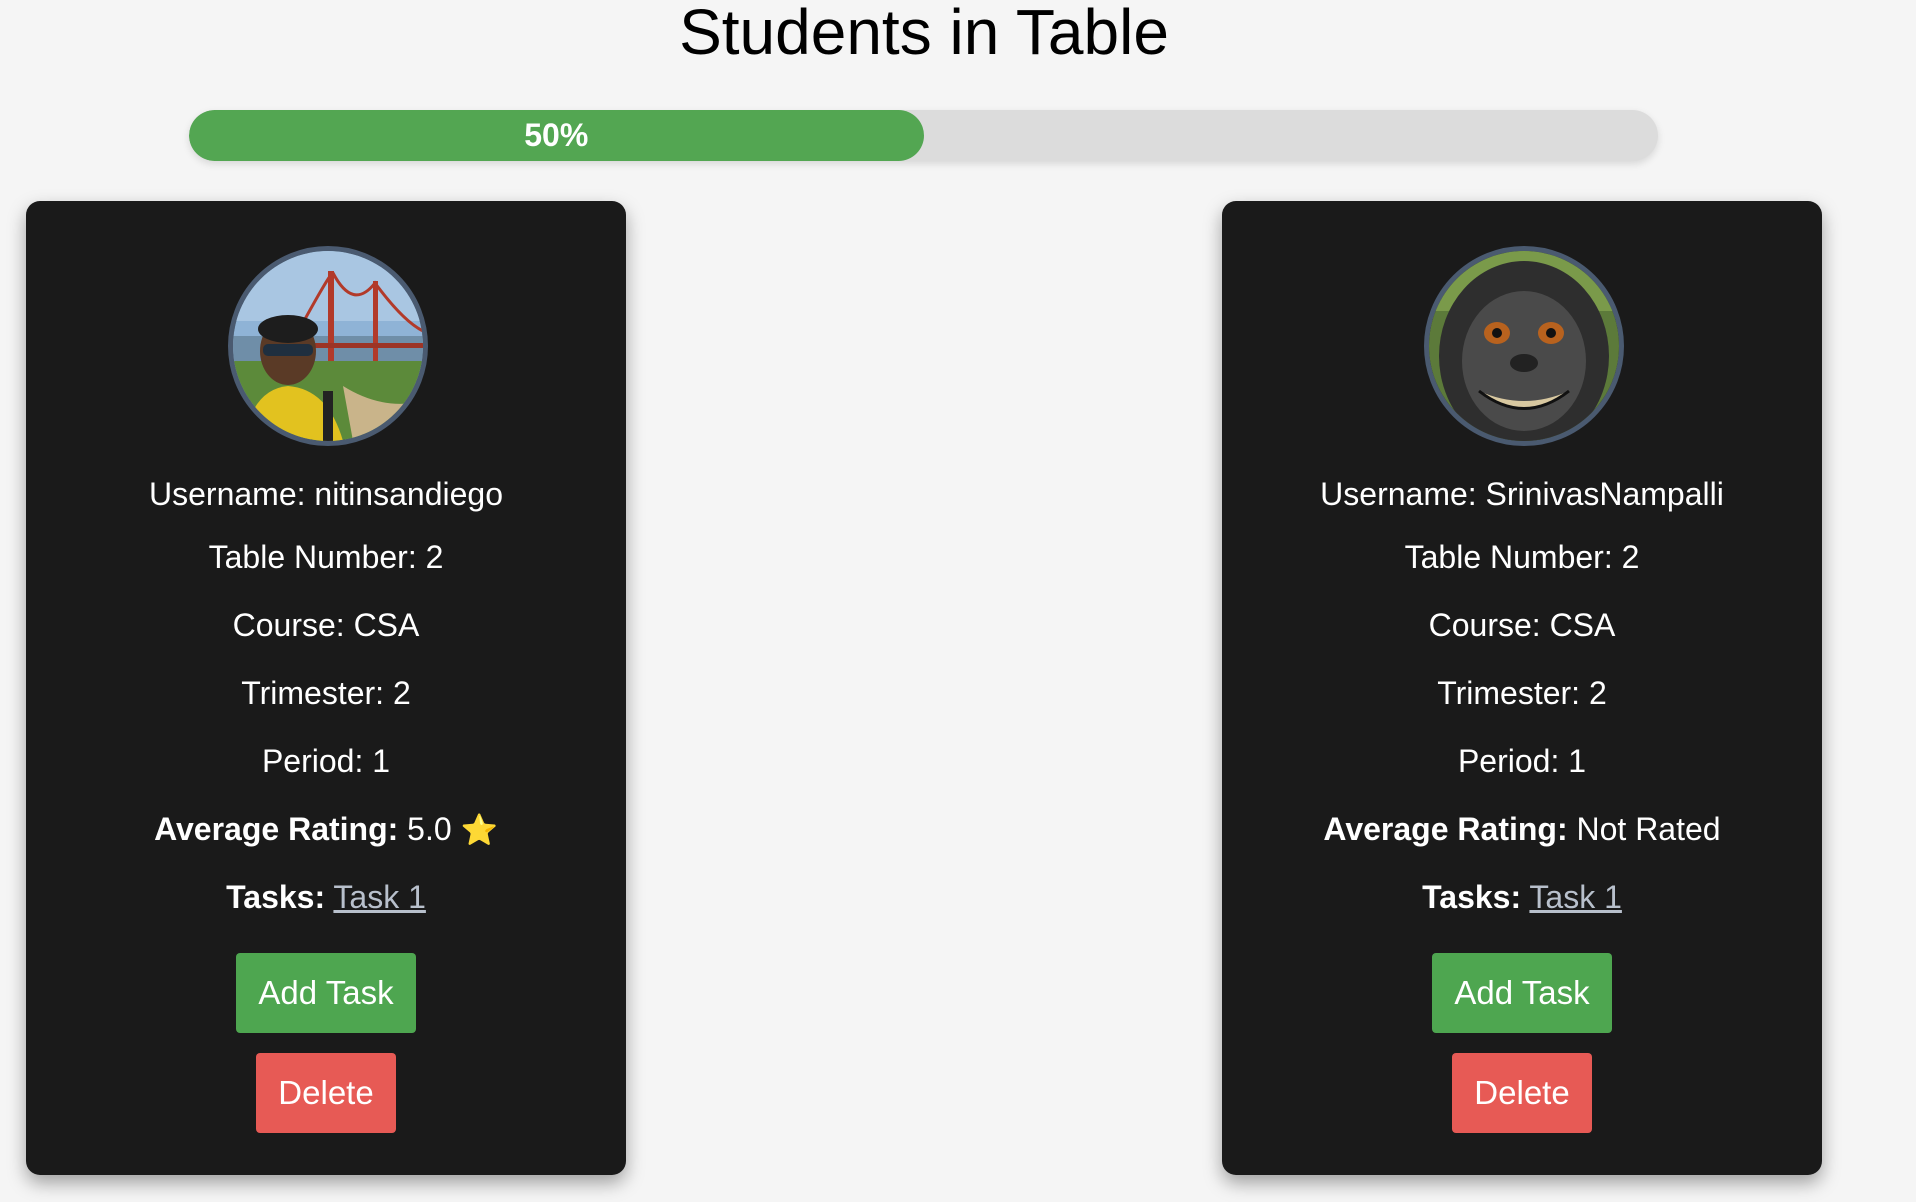 This screenshot has height=1202, width=1916. I want to click on rating-line: Average Rating: Not Rated, so click(1522, 829).